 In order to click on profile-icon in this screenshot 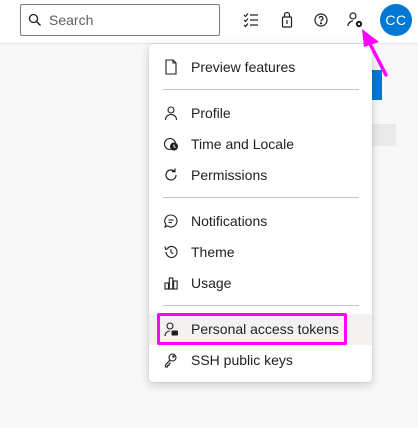, I will do `click(171, 113)`.